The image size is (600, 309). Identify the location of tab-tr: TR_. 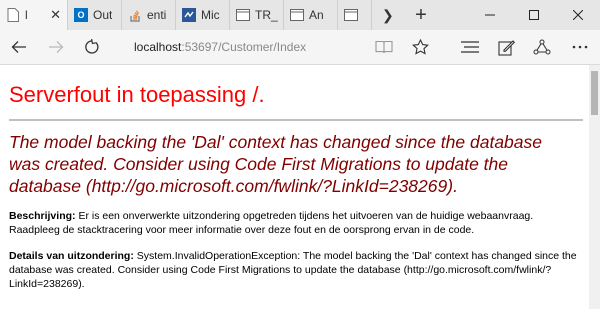
(257, 15).